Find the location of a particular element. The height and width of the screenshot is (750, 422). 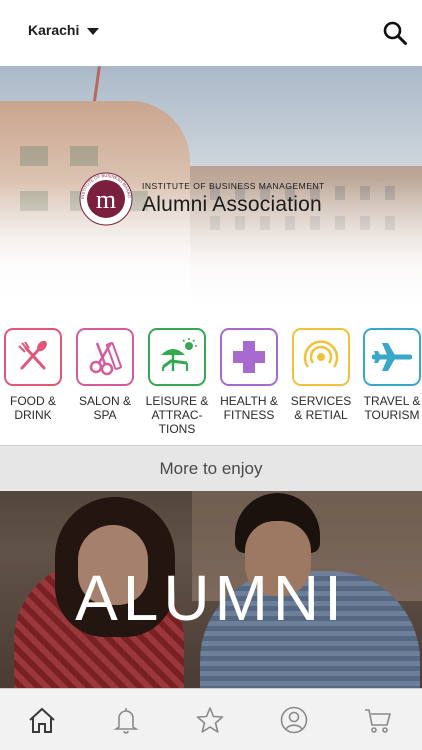

nav-favorites is located at coordinates (210, 719).